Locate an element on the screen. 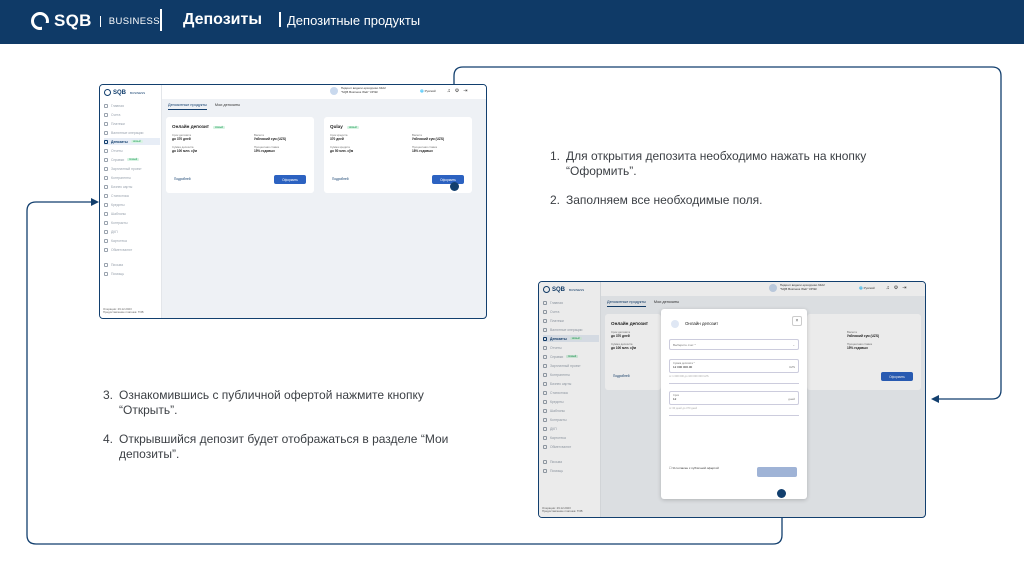 Image resolution: width=1024 pixels, height=570 pixels. avatar is located at coordinates (334, 91).